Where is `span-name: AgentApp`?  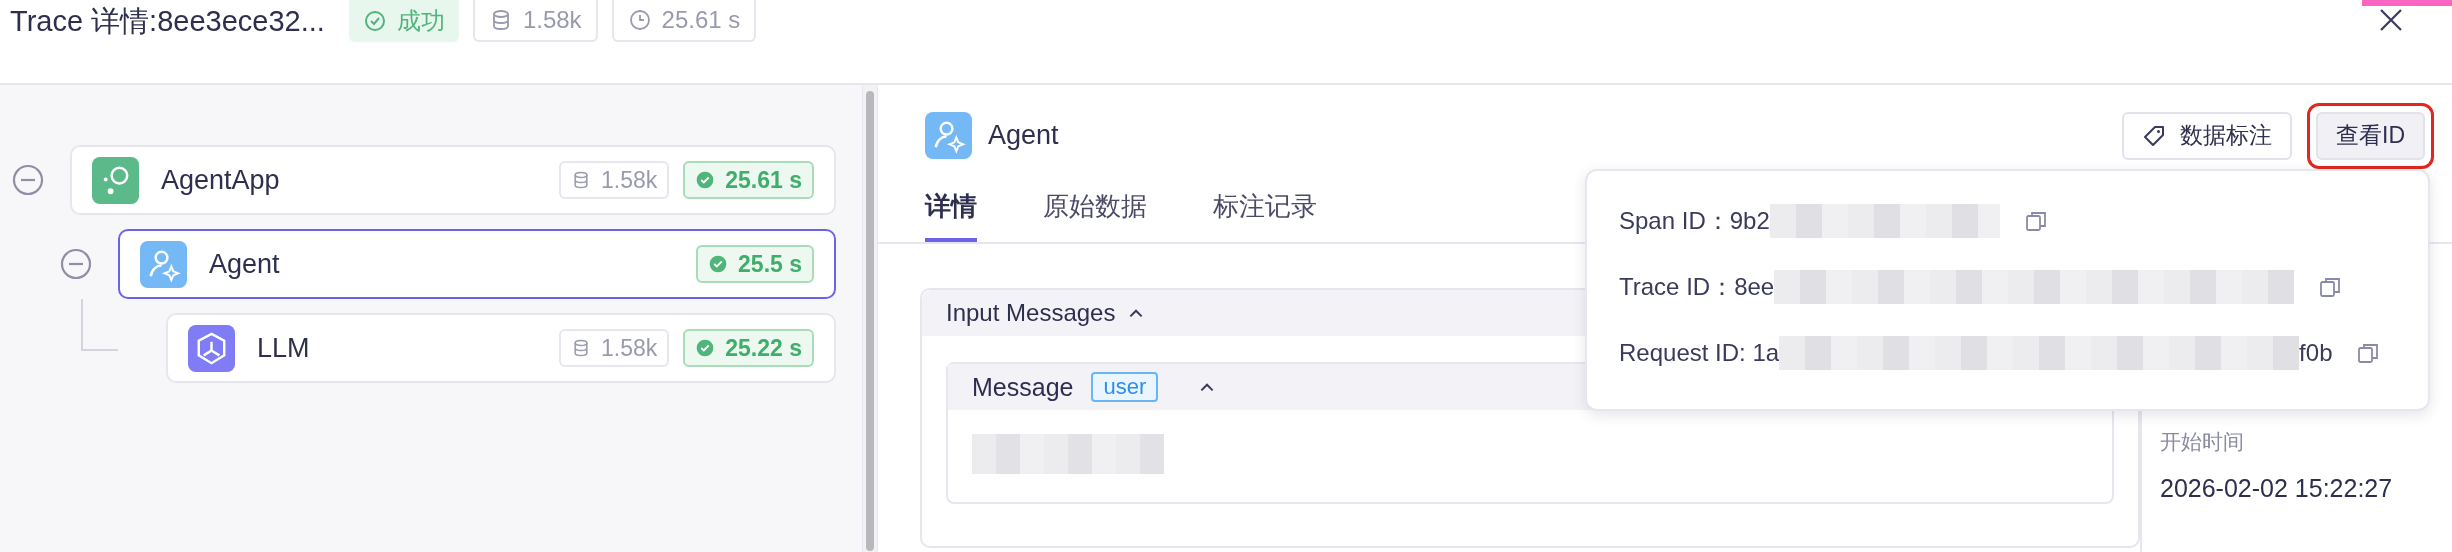
span-name: AgentApp is located at coordinates (220, 180).